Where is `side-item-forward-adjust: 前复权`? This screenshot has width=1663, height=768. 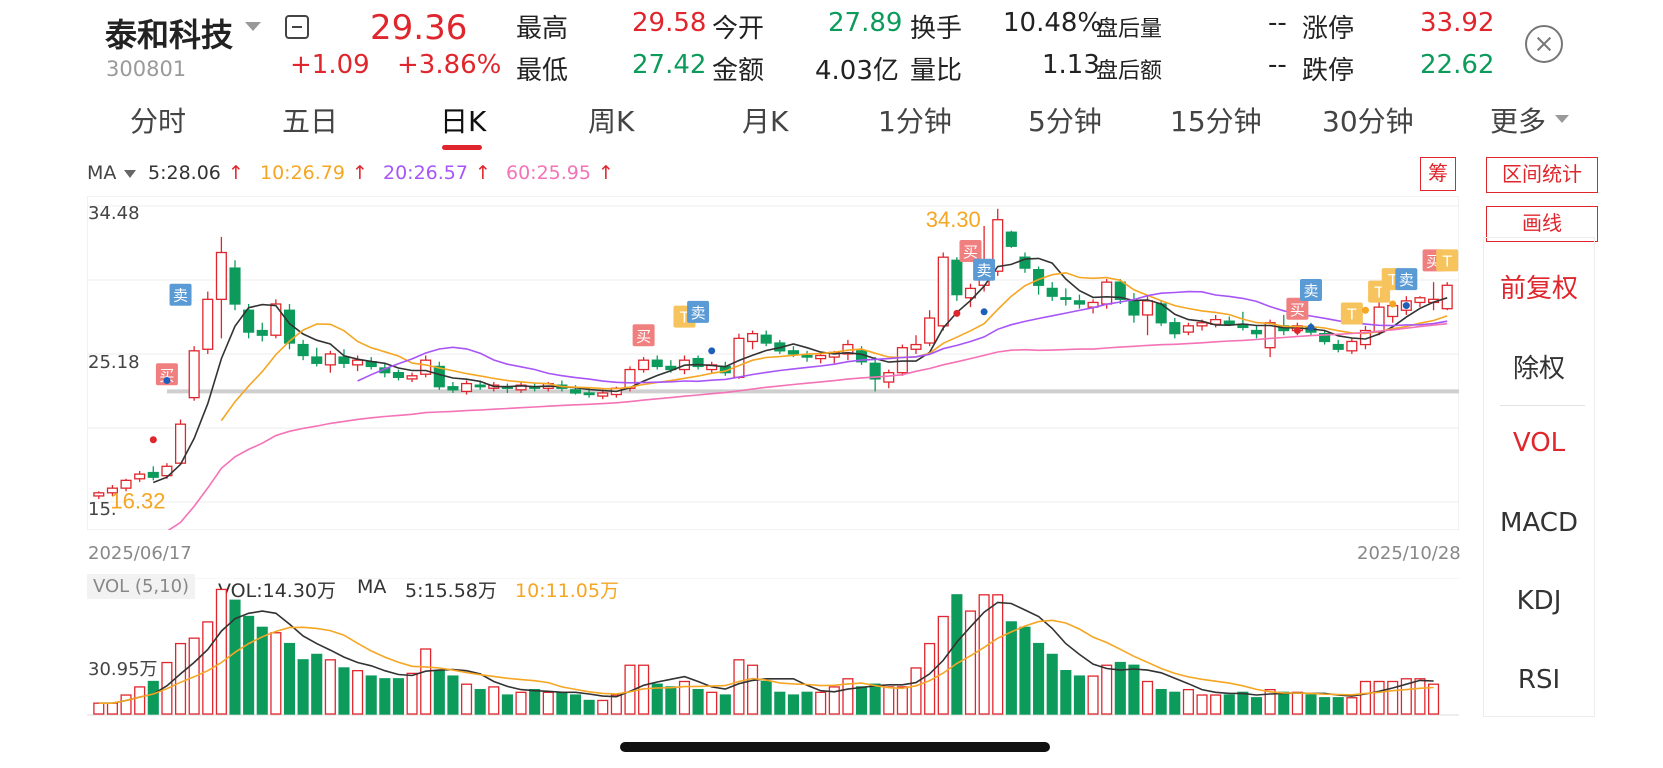
side-item-forward-adjust: 前复权 is located at coordinates (1539, 286).